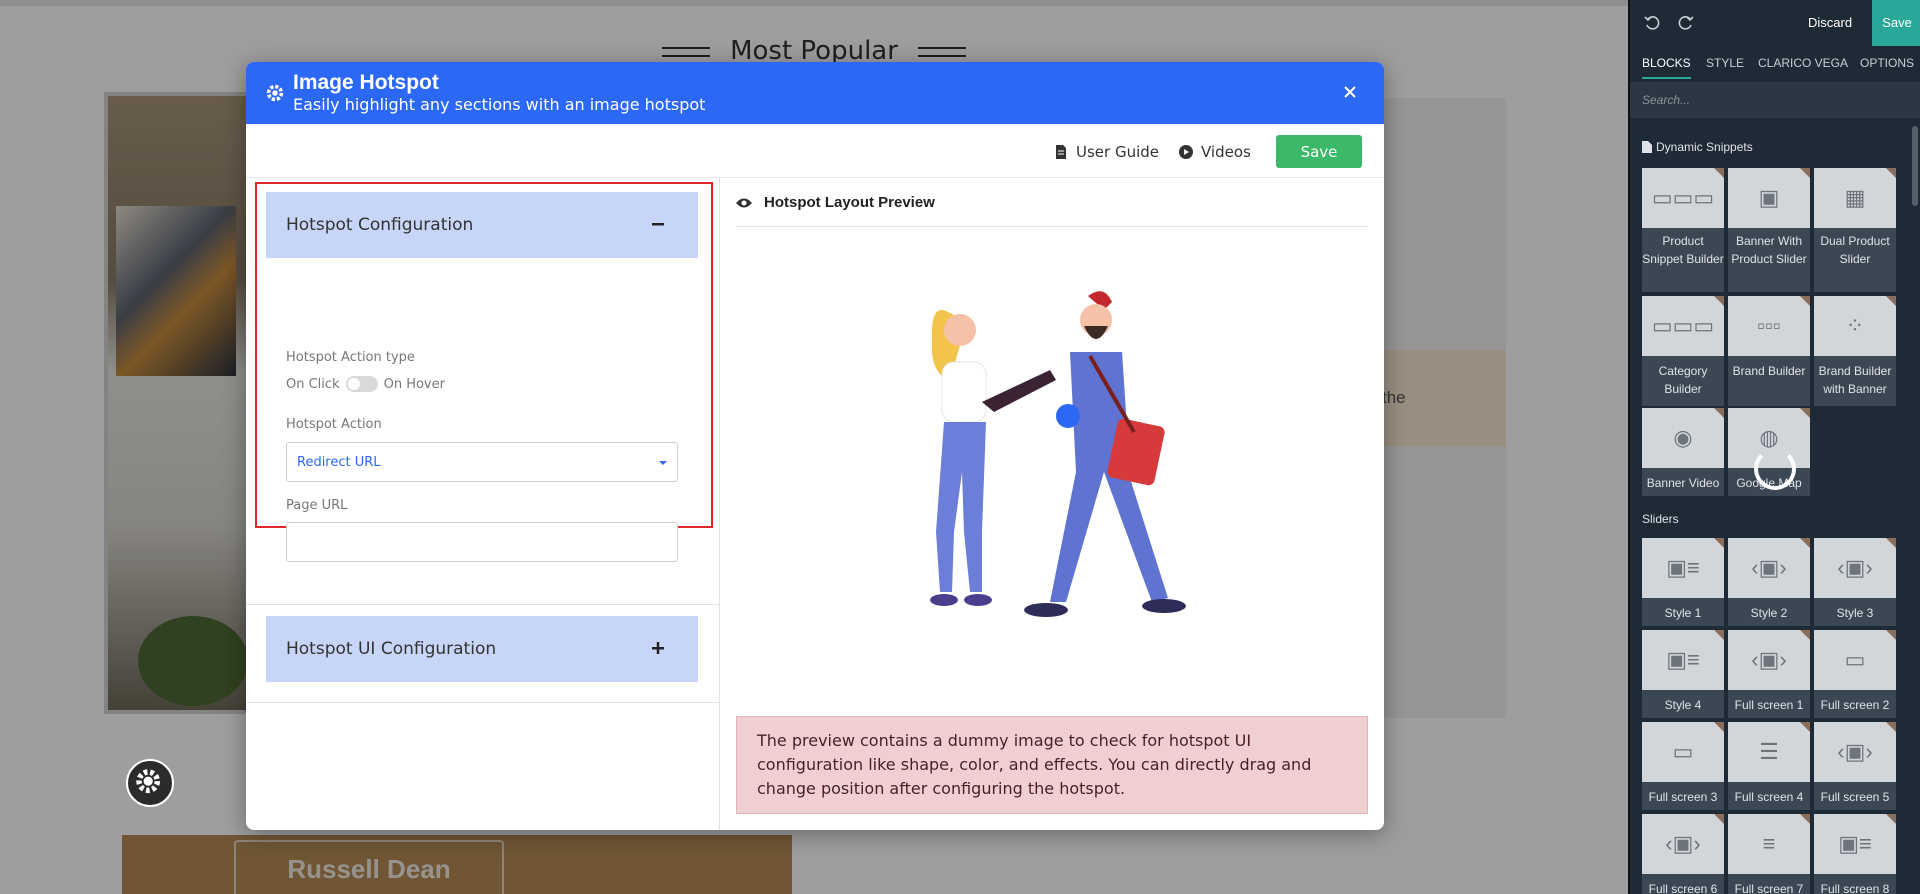  I want to click on slider-full-screen-1: ‹▣› Full screen 1, so click(1769, 674).